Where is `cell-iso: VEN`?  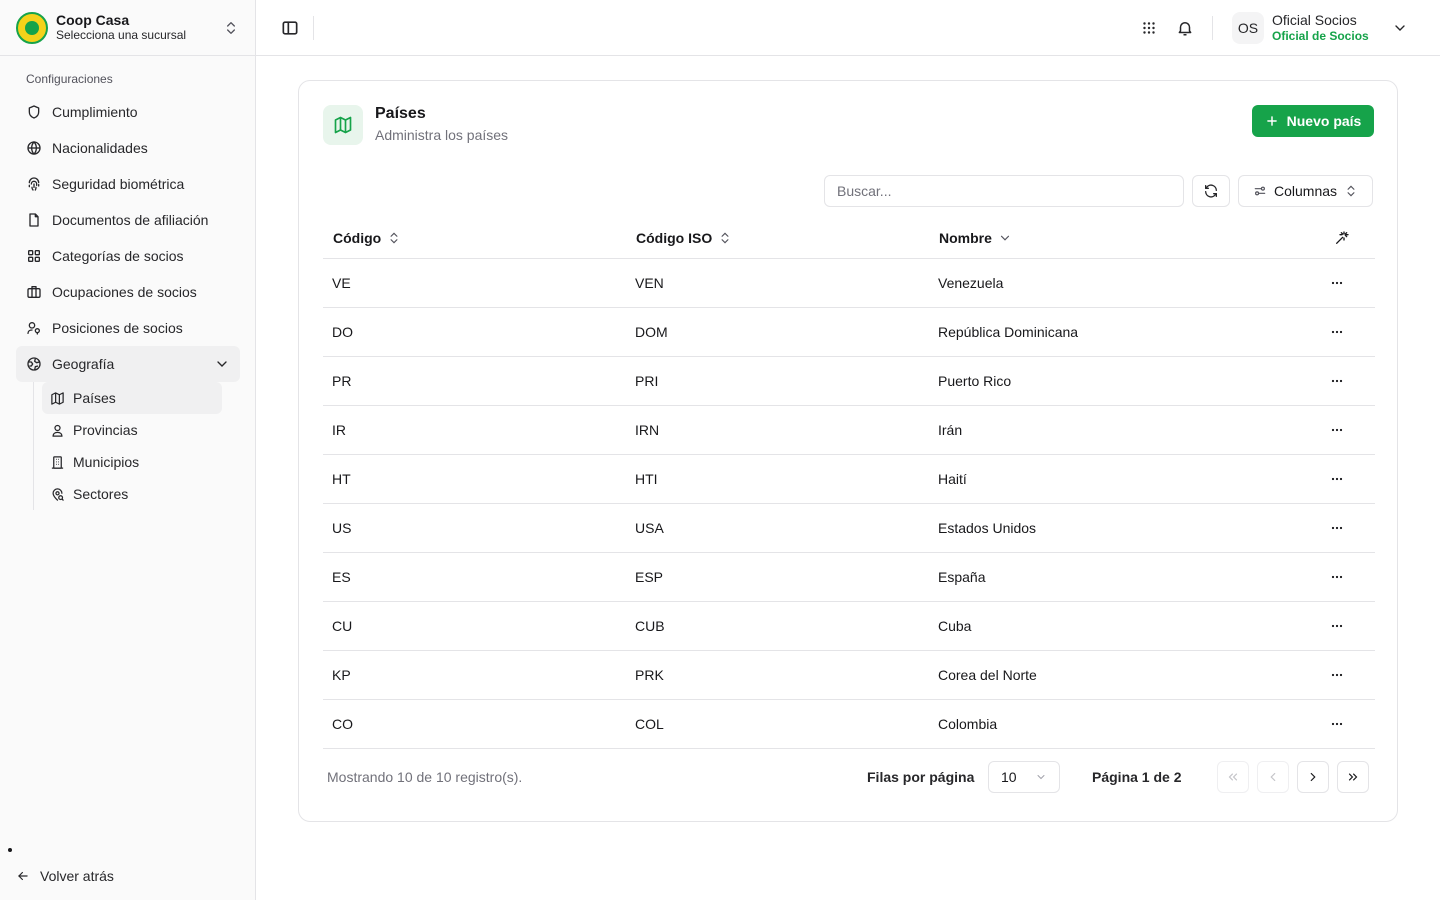 cell-iso: VEN is located at coordinates (649, 283).